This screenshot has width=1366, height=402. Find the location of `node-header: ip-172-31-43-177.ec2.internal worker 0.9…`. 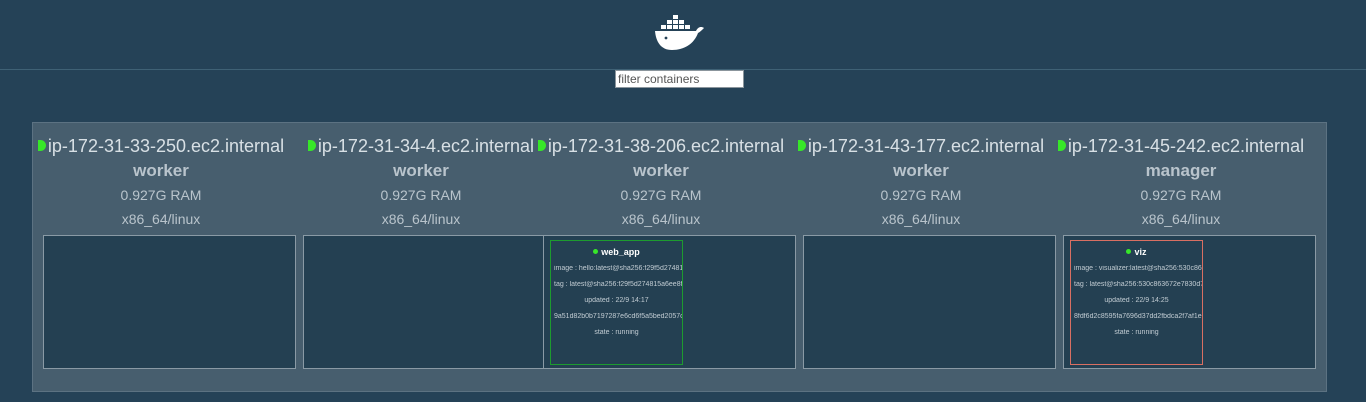

node-header: ip-172-31-43-177.ec2.internal worker 0.9… is located at coordinates (921, 178).